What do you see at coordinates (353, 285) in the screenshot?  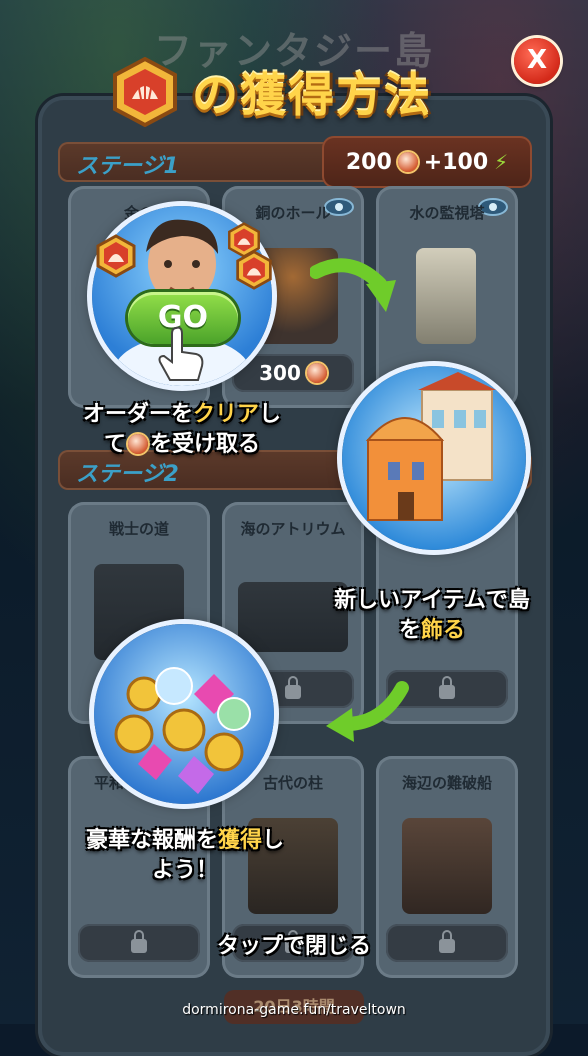 I see `arrow-right-icon` at bounding box center [353, 285].